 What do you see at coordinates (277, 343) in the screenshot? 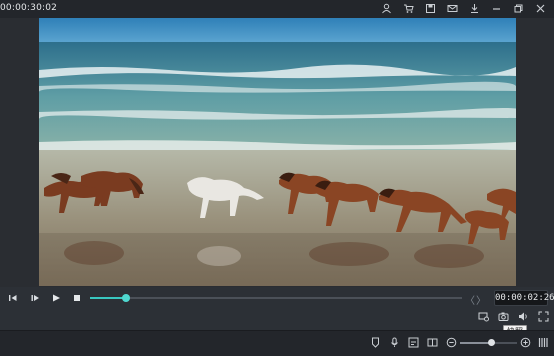
I see `bottom-toolbar` at bounding box center [277, 343].